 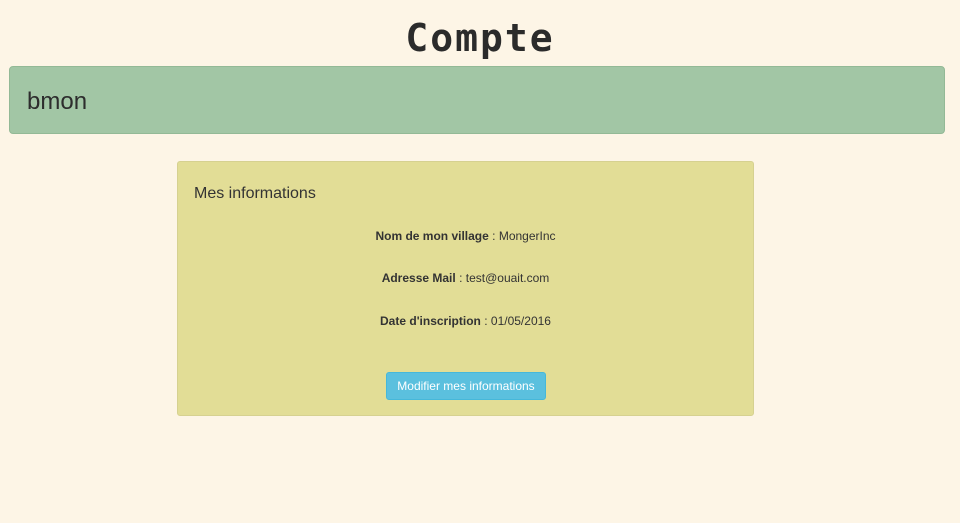 What do you see at coordinates (57, 101) in the screenshot?
I see `username: bmon` at bounding box center [57, 101].